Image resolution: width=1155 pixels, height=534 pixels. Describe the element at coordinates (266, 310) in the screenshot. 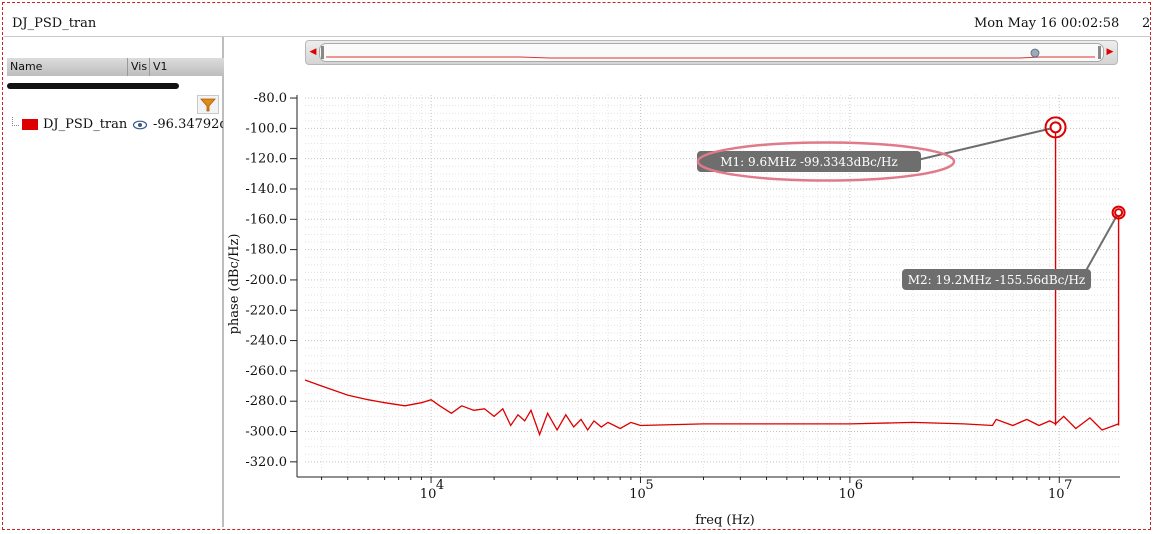

I see `y-tick-label: -220.0` at that location.